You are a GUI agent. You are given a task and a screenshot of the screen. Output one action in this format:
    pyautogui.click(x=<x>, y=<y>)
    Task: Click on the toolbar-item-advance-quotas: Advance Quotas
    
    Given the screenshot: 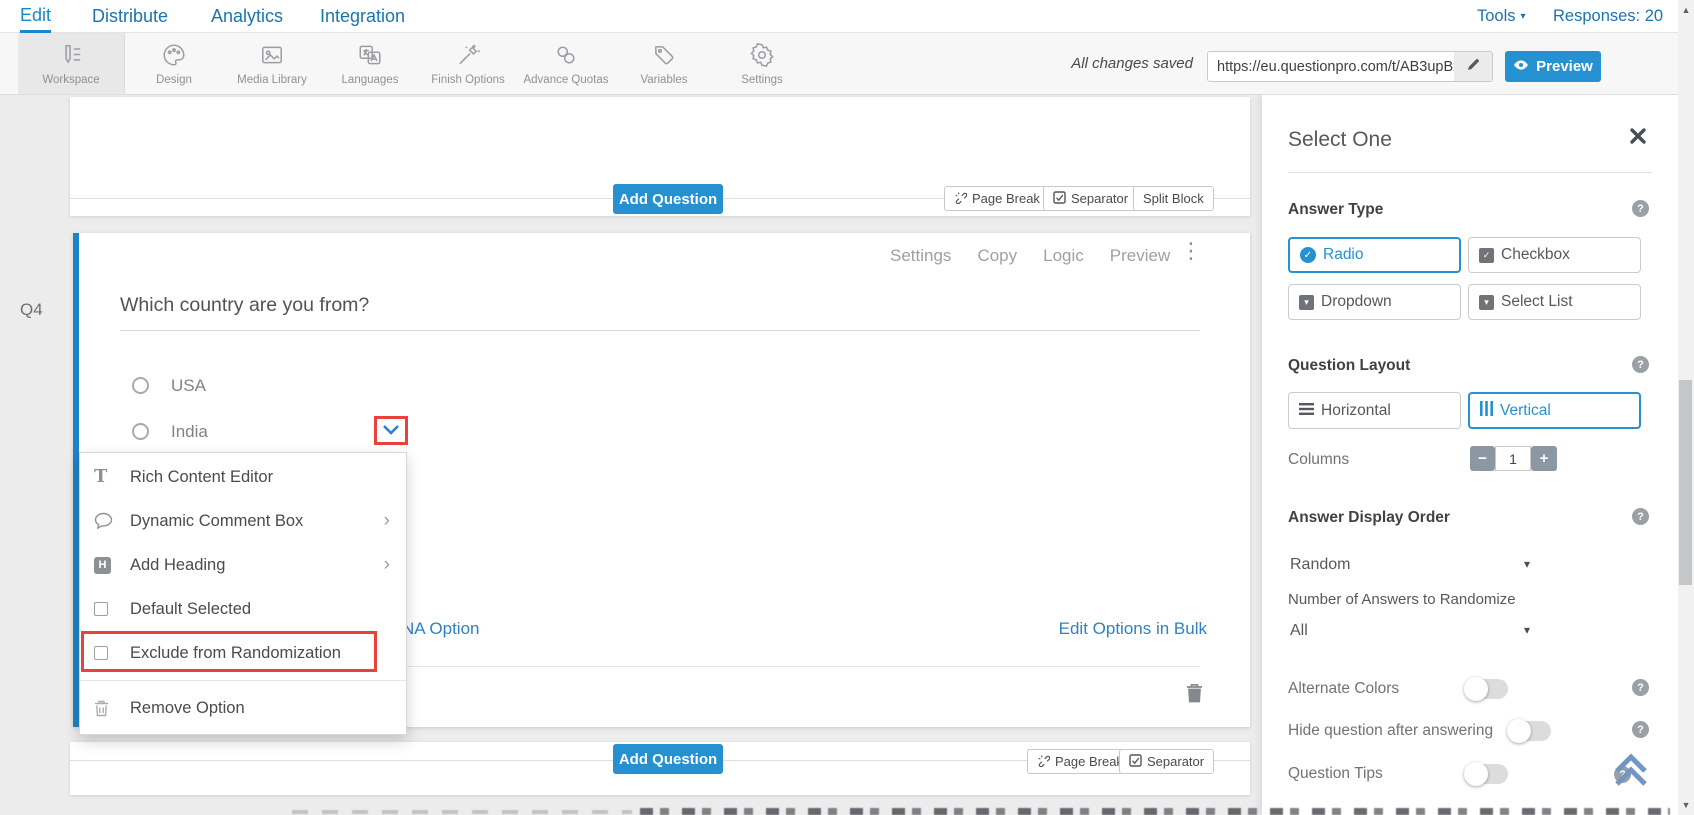 What is the action you would take?
    pyautogui.click(x=566, y=63)
    